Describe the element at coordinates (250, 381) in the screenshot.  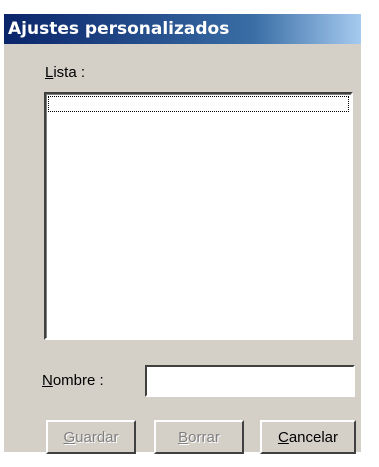
I see `name-input` at that location.